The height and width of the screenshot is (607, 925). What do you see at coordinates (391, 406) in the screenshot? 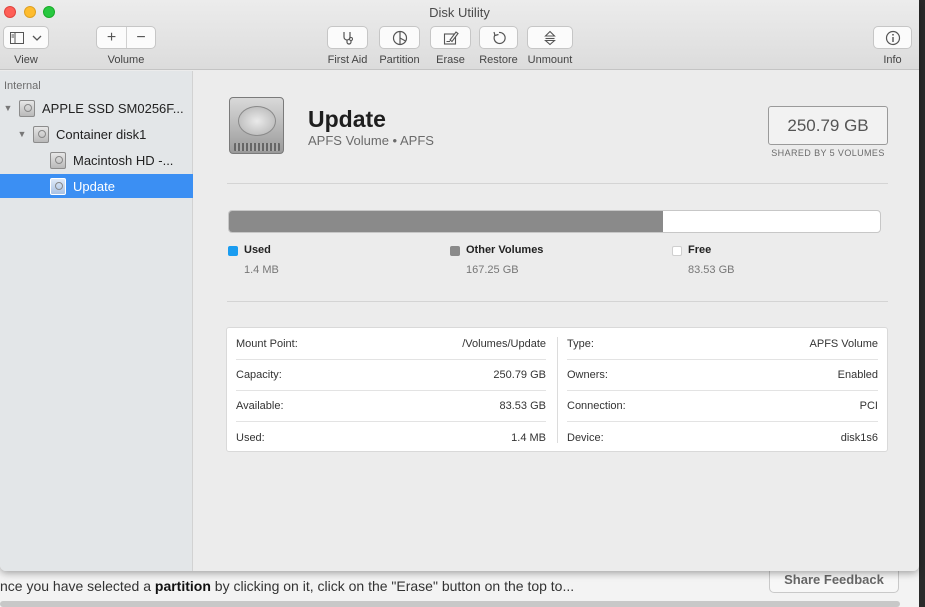
I see `info-row-available: Available: 83.53 GB` at bounding box center [391, 406].